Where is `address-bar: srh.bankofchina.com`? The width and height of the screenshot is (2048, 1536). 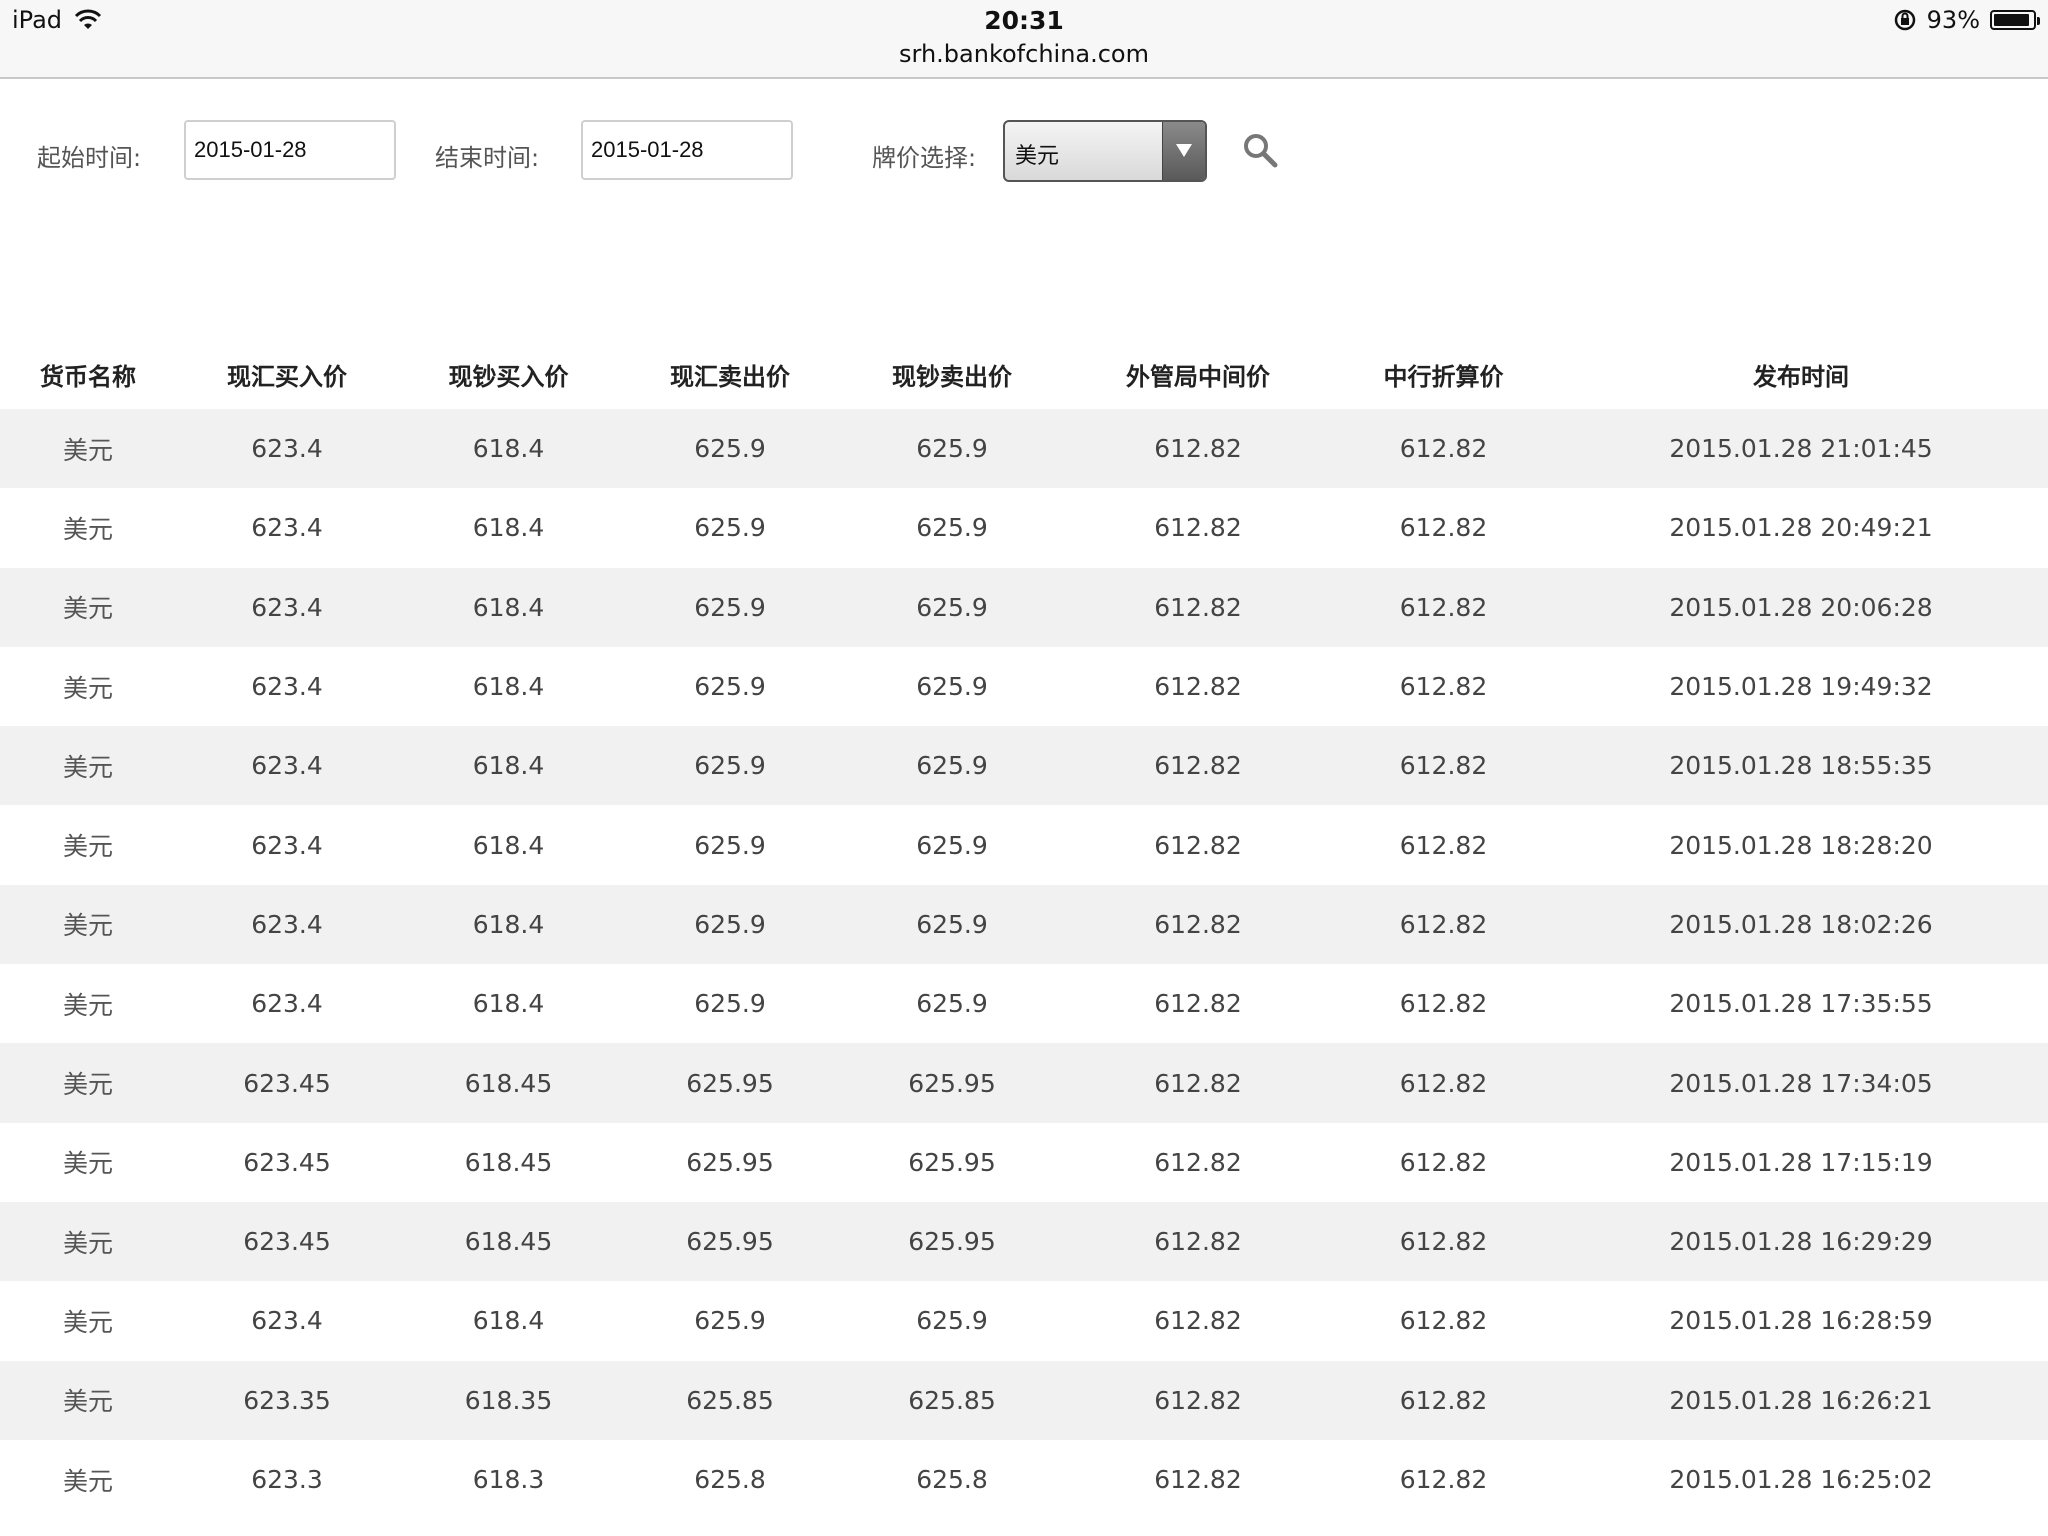
address-bar: srh.bankofchina.com is located at coordinates (1024, 54).